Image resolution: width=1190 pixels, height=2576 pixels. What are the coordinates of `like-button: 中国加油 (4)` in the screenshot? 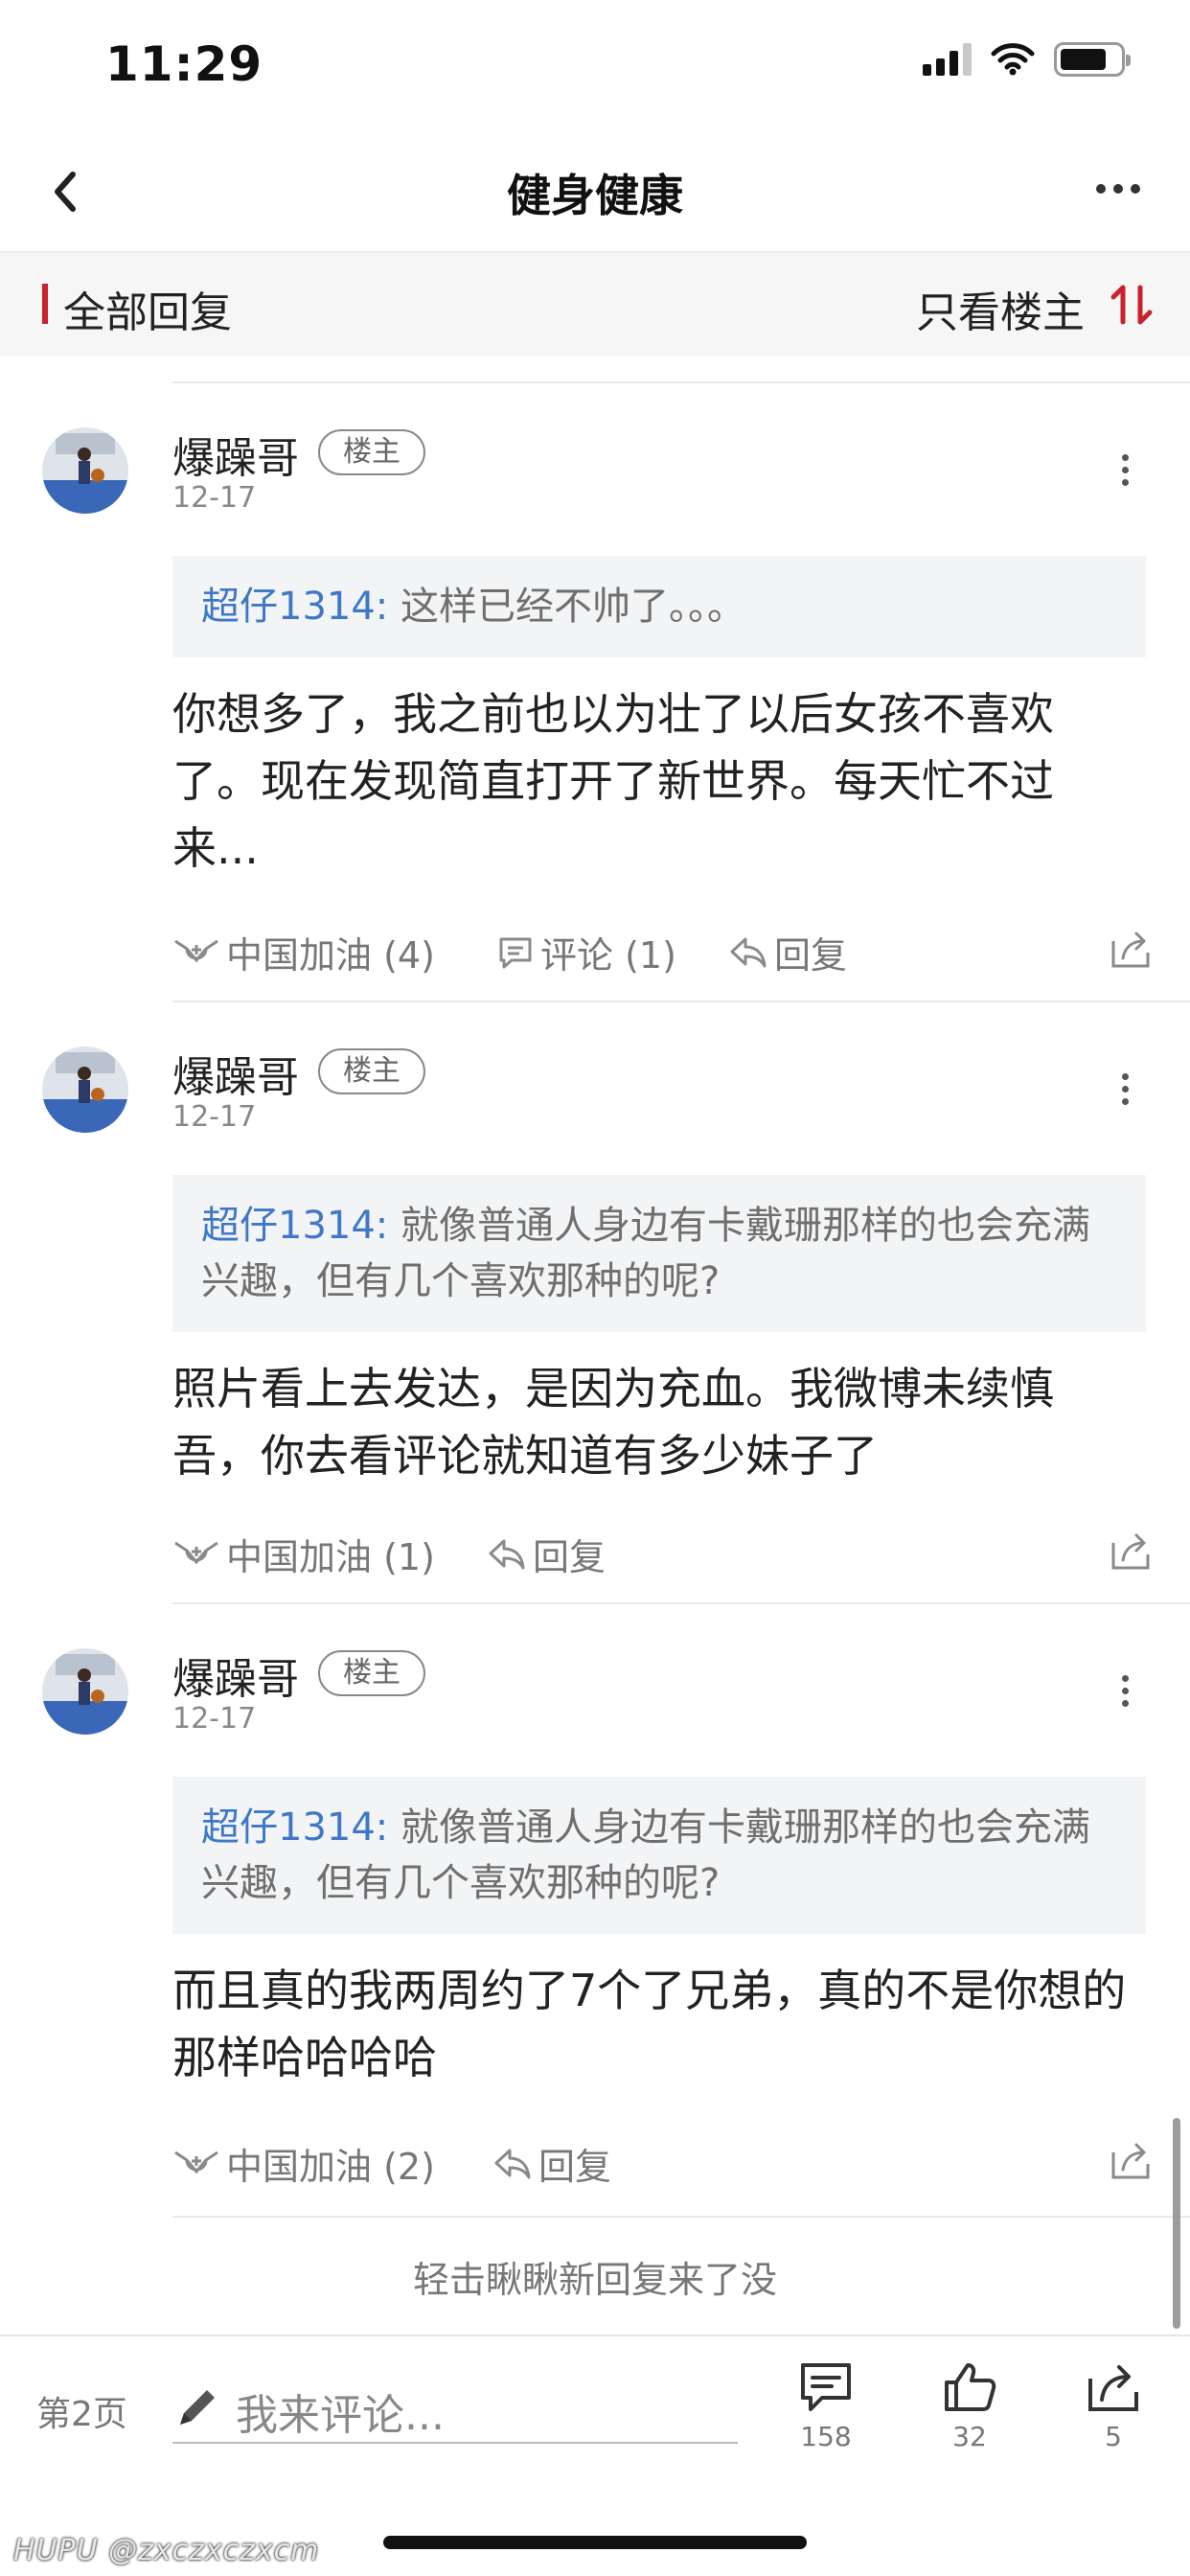 It's located at (303, 952).